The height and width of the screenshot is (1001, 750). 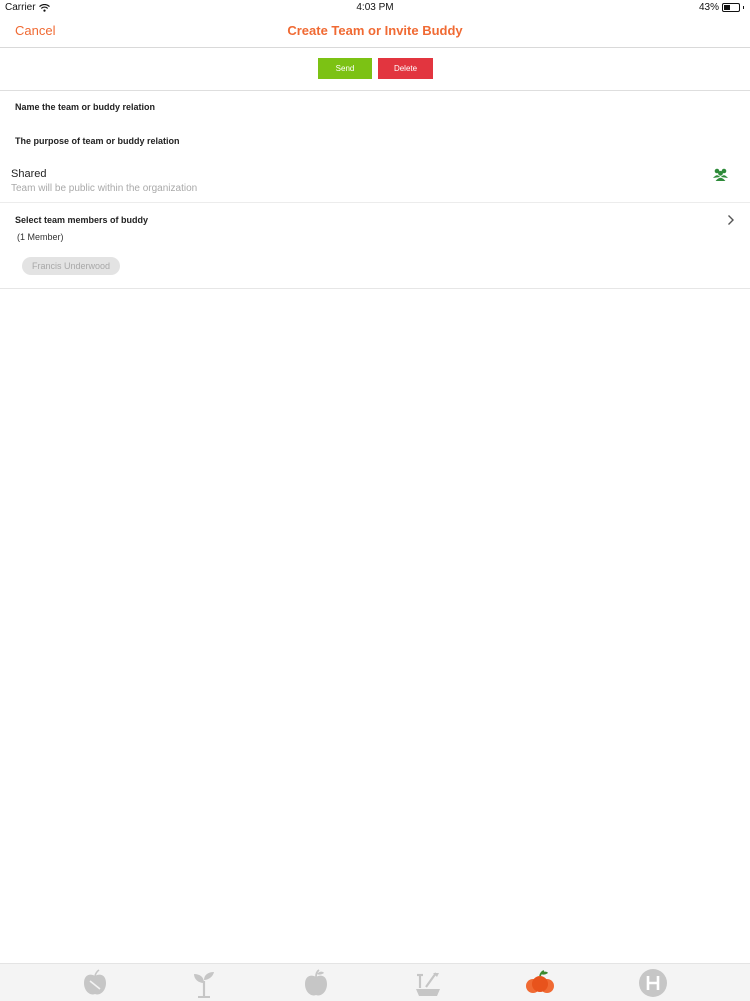 I want to click on navigation-bar: Cancel Create Team or Invite Buddy, so click(x=375, y=32).